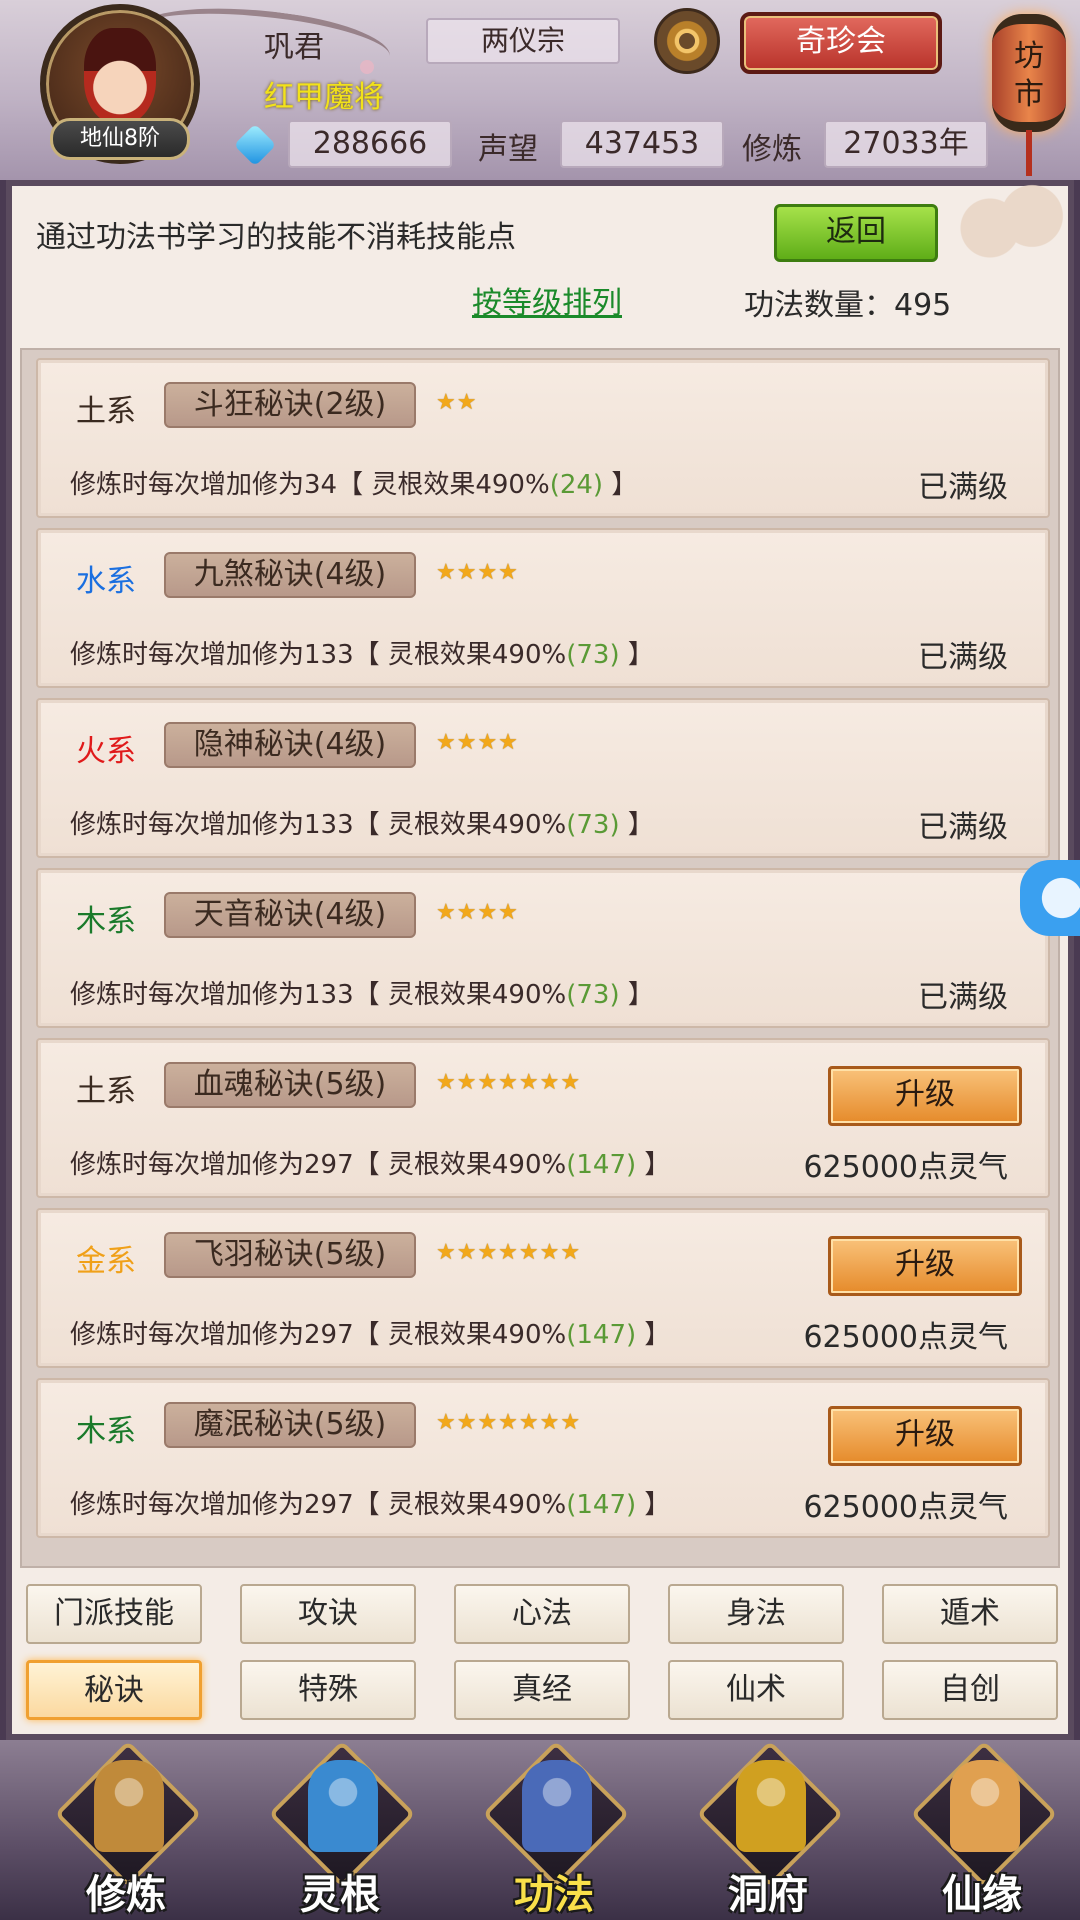 The height and width of the screenshot is (1920, 1080). I want to click on sect-name: 两仪宗, so click(523, 41).